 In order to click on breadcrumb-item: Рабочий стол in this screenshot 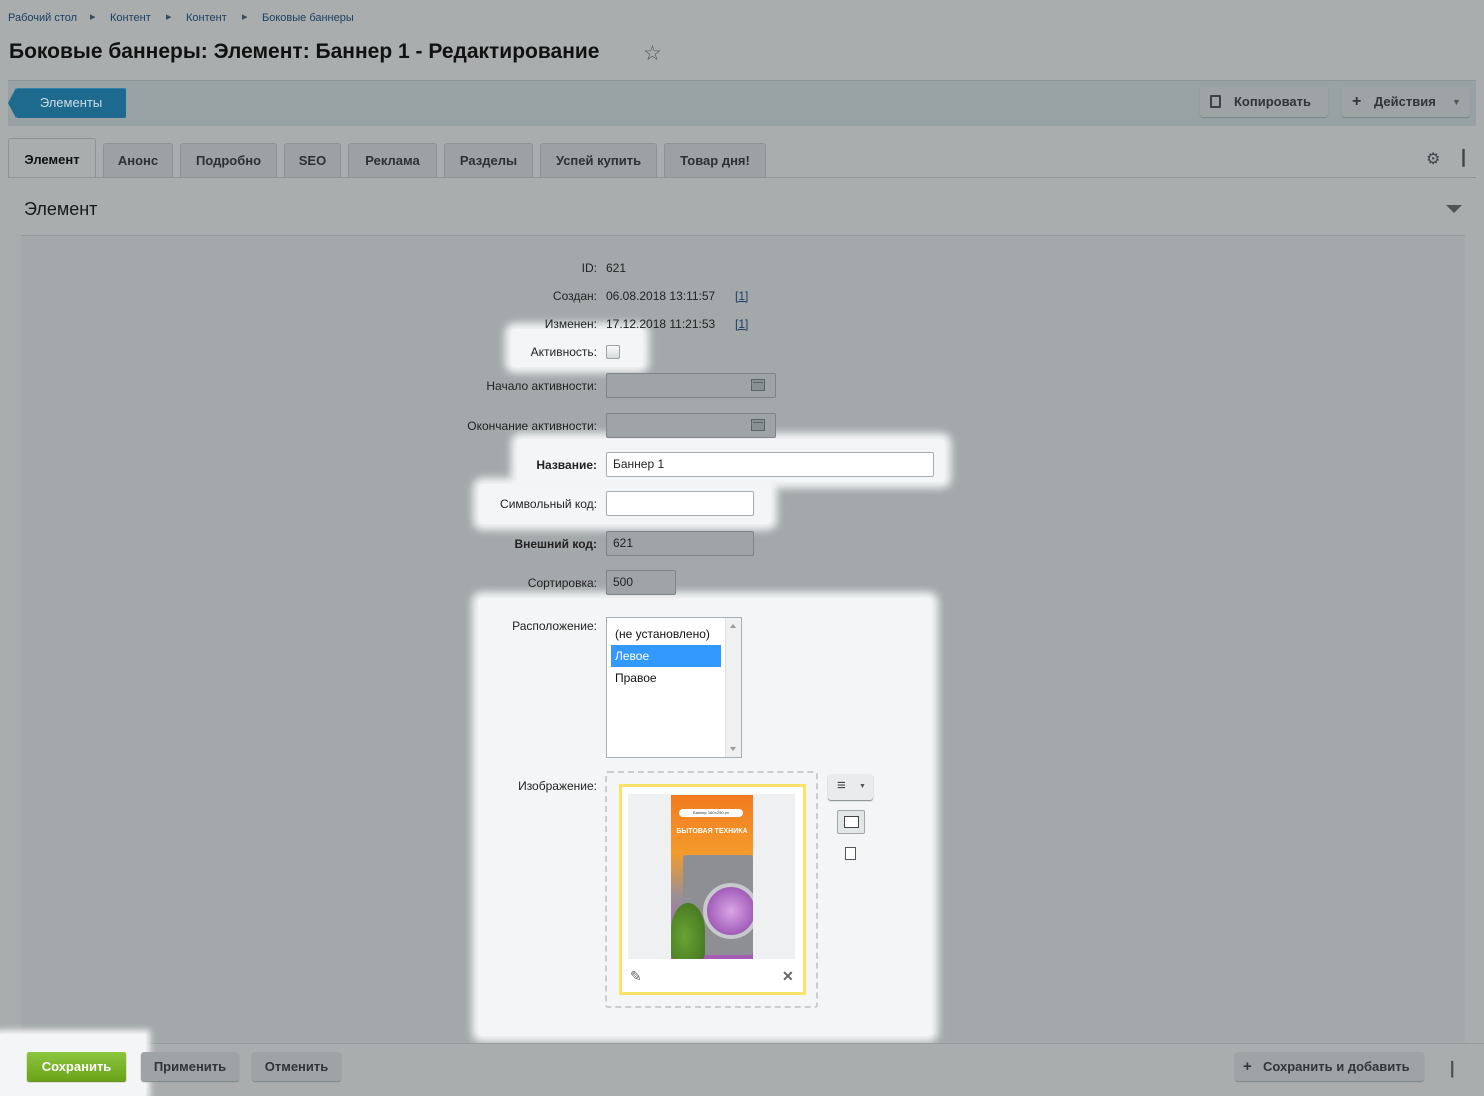, I will do `click(42, 18)`.